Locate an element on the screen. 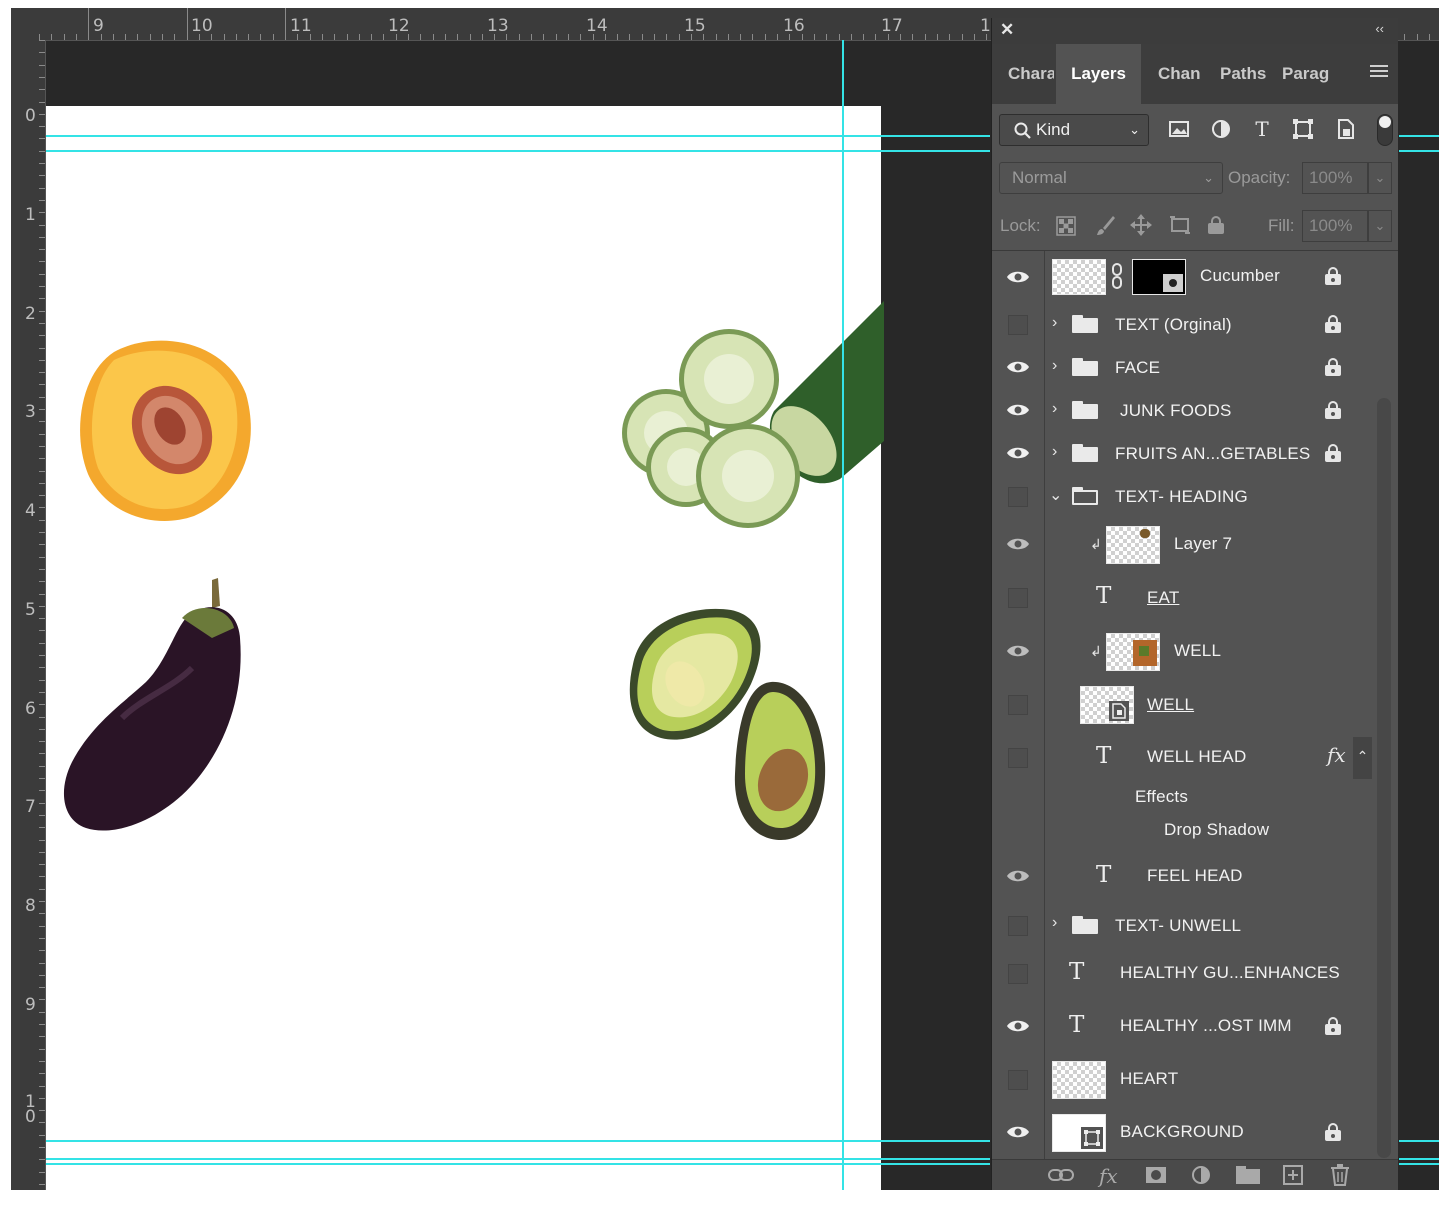 The image size is (1452, 1212). lock-position-icon is located at coordinates (1141, 225).